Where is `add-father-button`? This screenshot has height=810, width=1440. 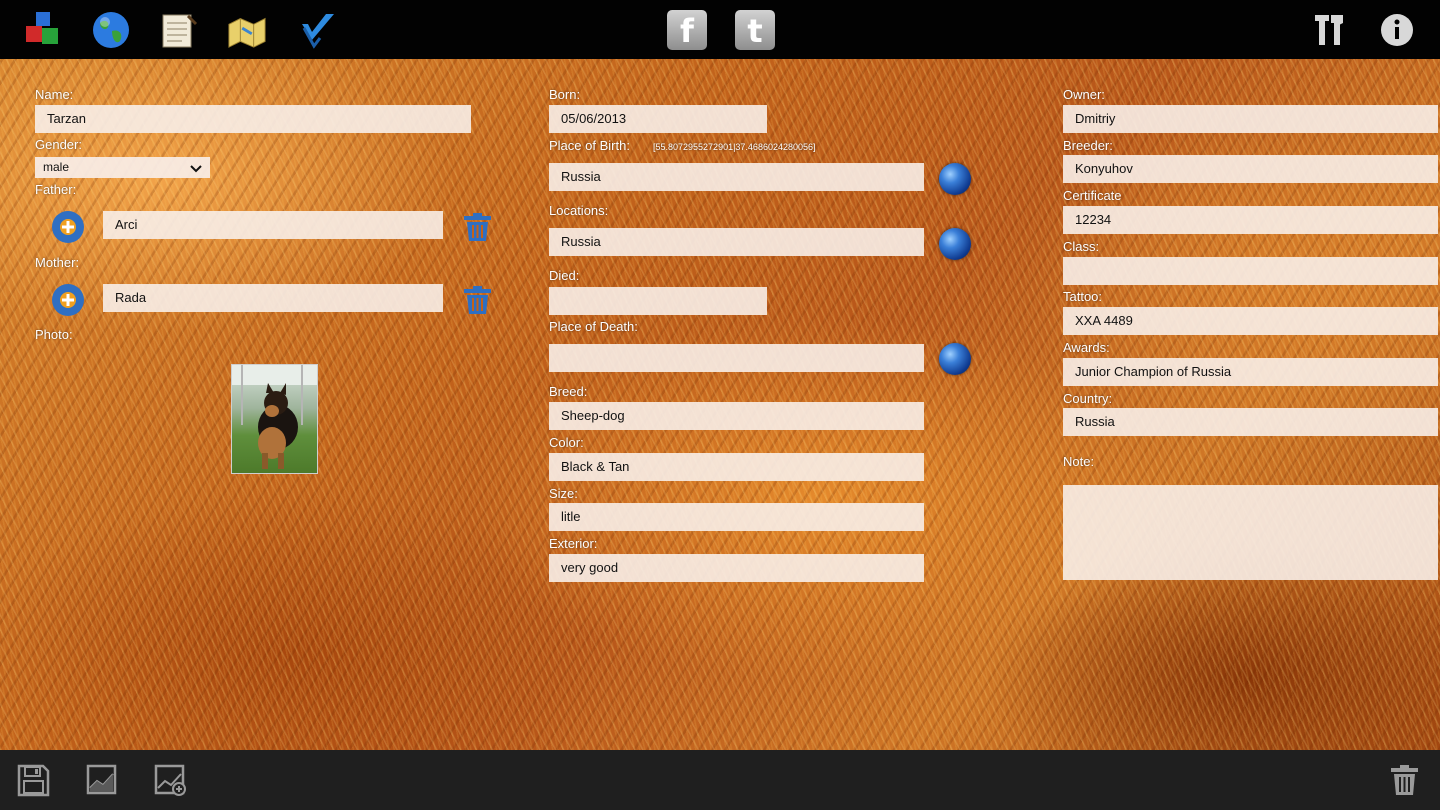 add-father-button is located at coordinates (68, 227).